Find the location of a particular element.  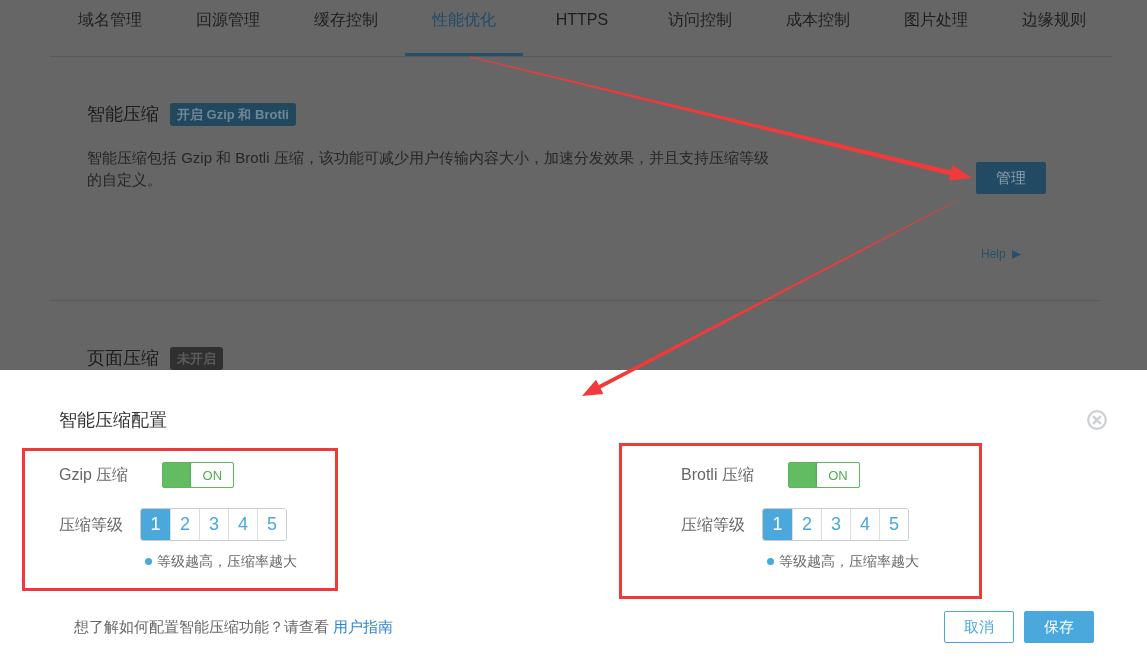

nav-tab: 性能优化 is located at coordinates (464, 28).